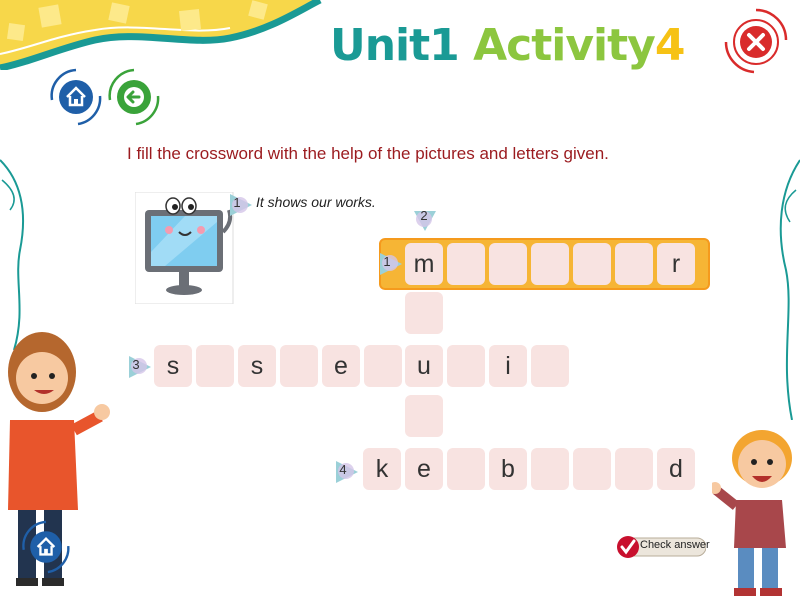 This screenshot has width=800, height=600. I want to click on decorative-banner, so click(161, 35).